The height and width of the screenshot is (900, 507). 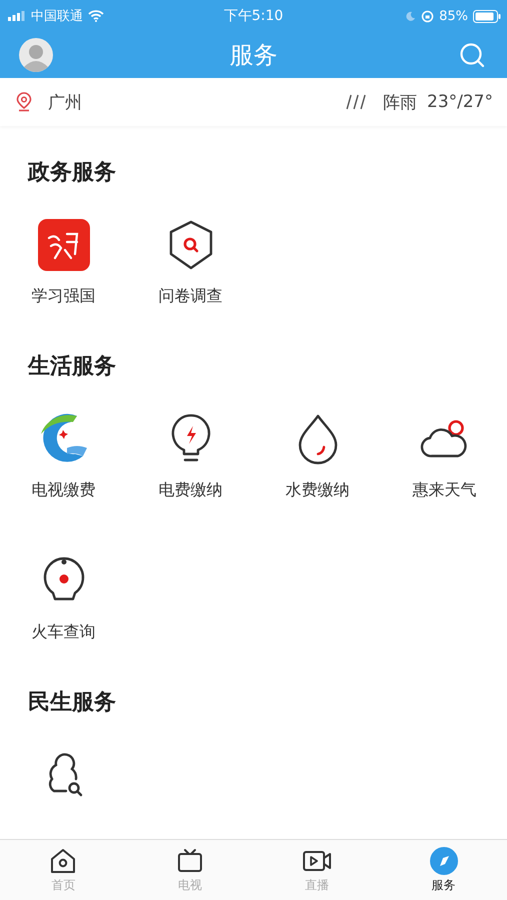 What do you see at coordinates (64, 632) in the screenshot?
I see `service-label: 火车查询` at bounding box center [64, 632].